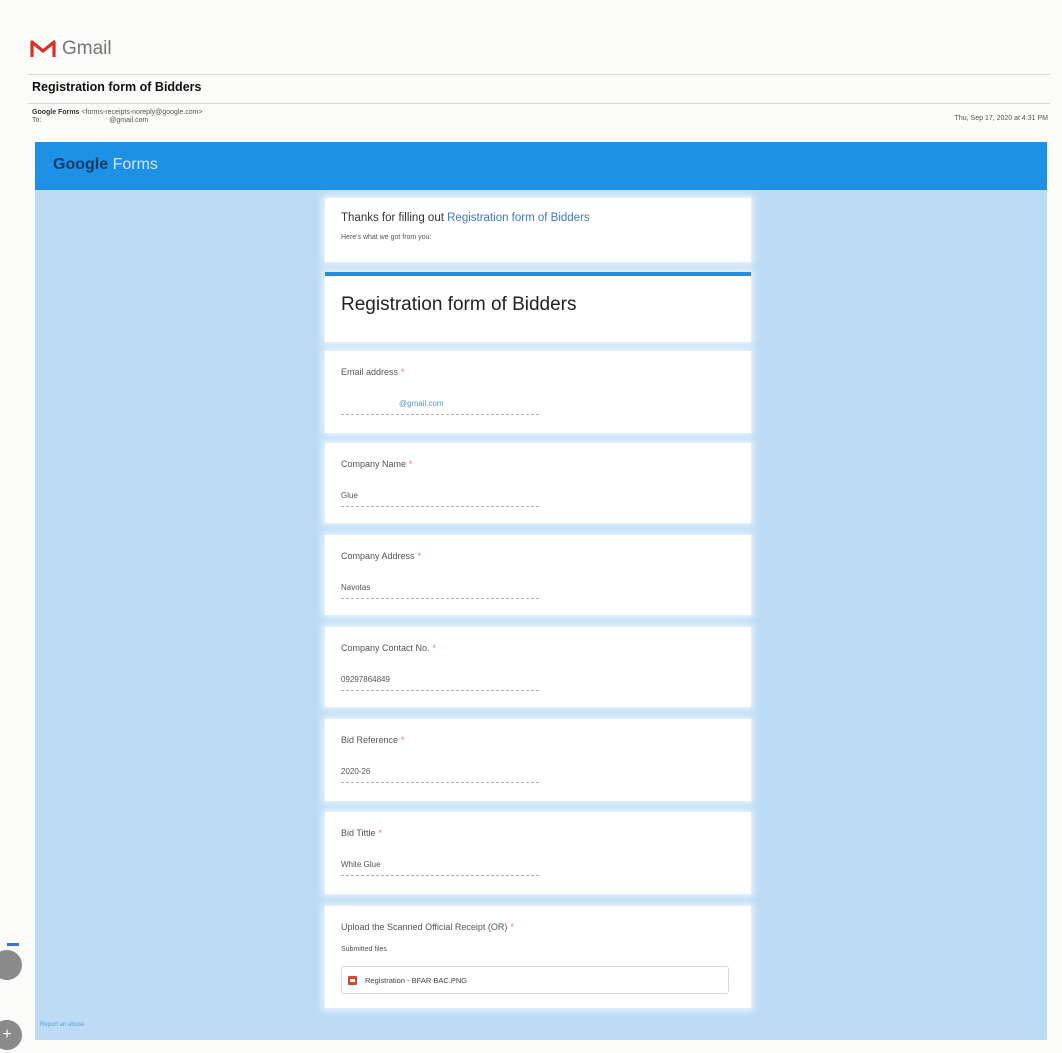 The height and width of the screenshot is (1053, 1062). What do you see at coordinates (62, 1025) in the screenshot?
I see `report-abuse-link: Report an abuse` at bounding box center [62, 1025].